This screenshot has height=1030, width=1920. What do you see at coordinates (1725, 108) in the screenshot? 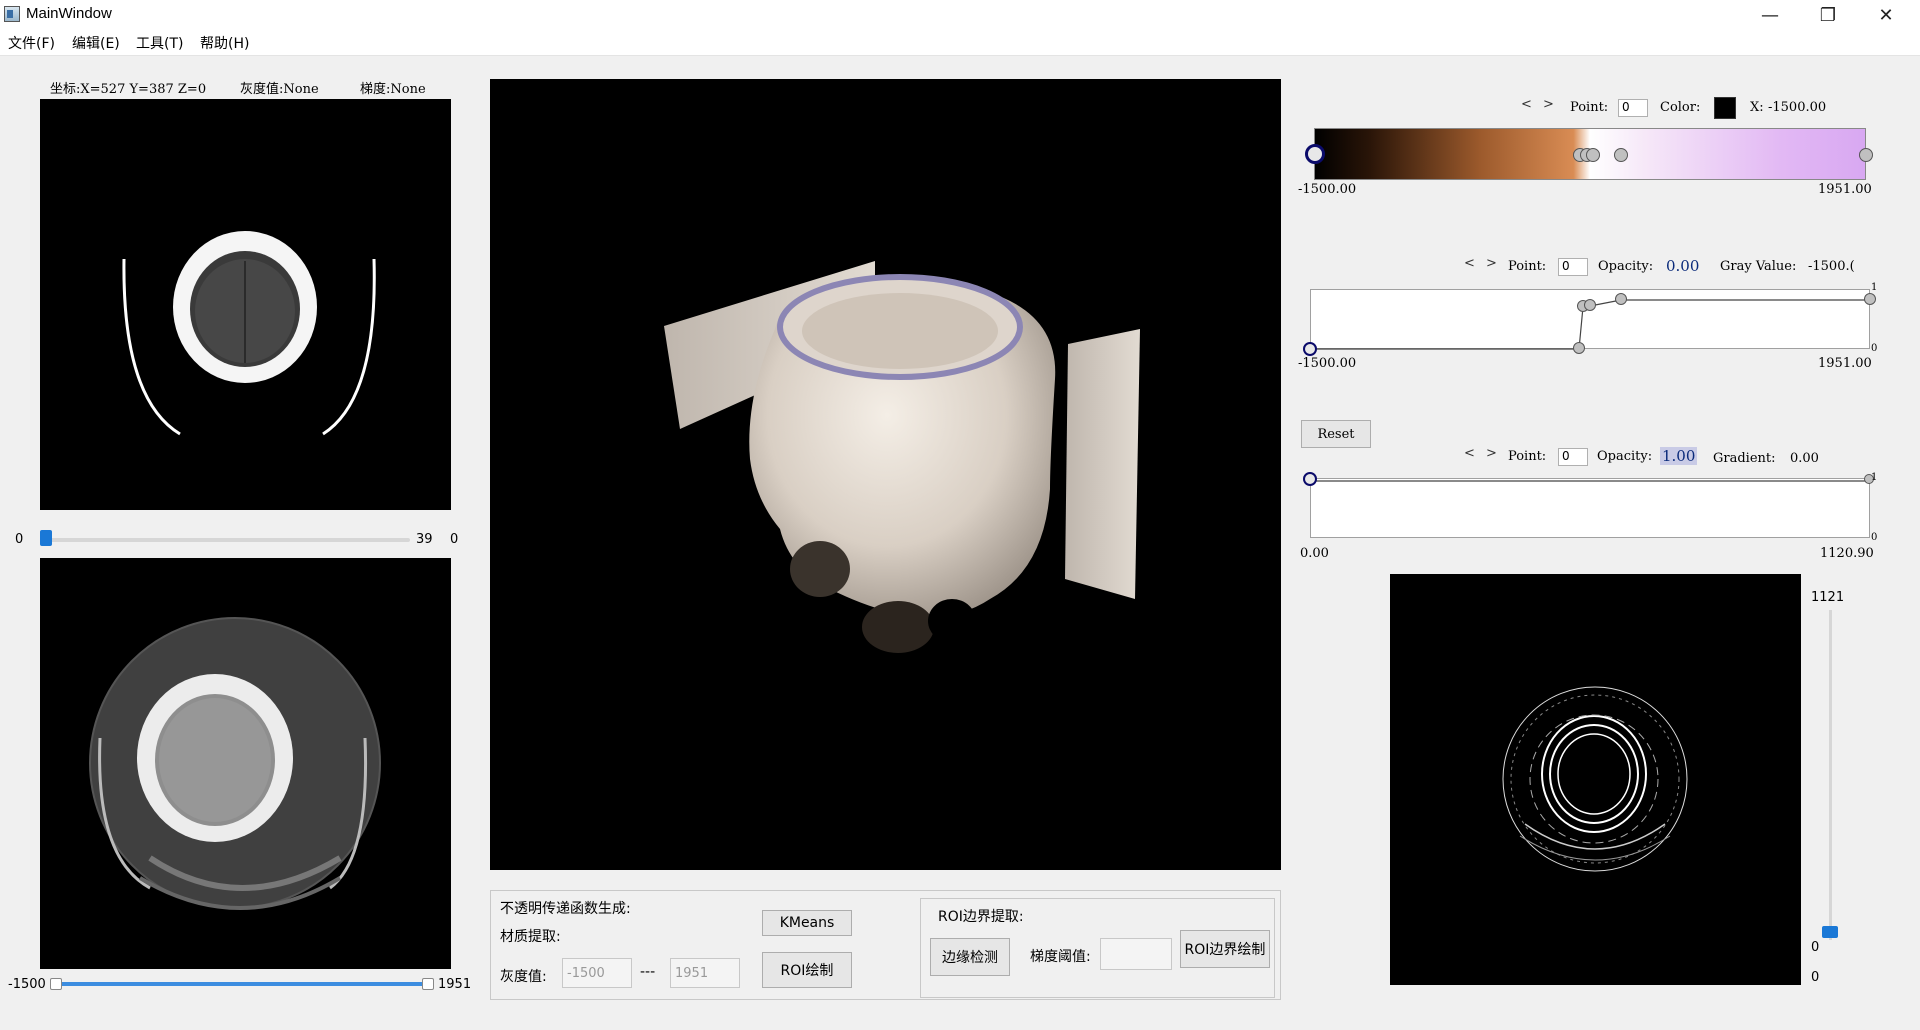
I see `color-swatch` at bounding box center [1725, 108].